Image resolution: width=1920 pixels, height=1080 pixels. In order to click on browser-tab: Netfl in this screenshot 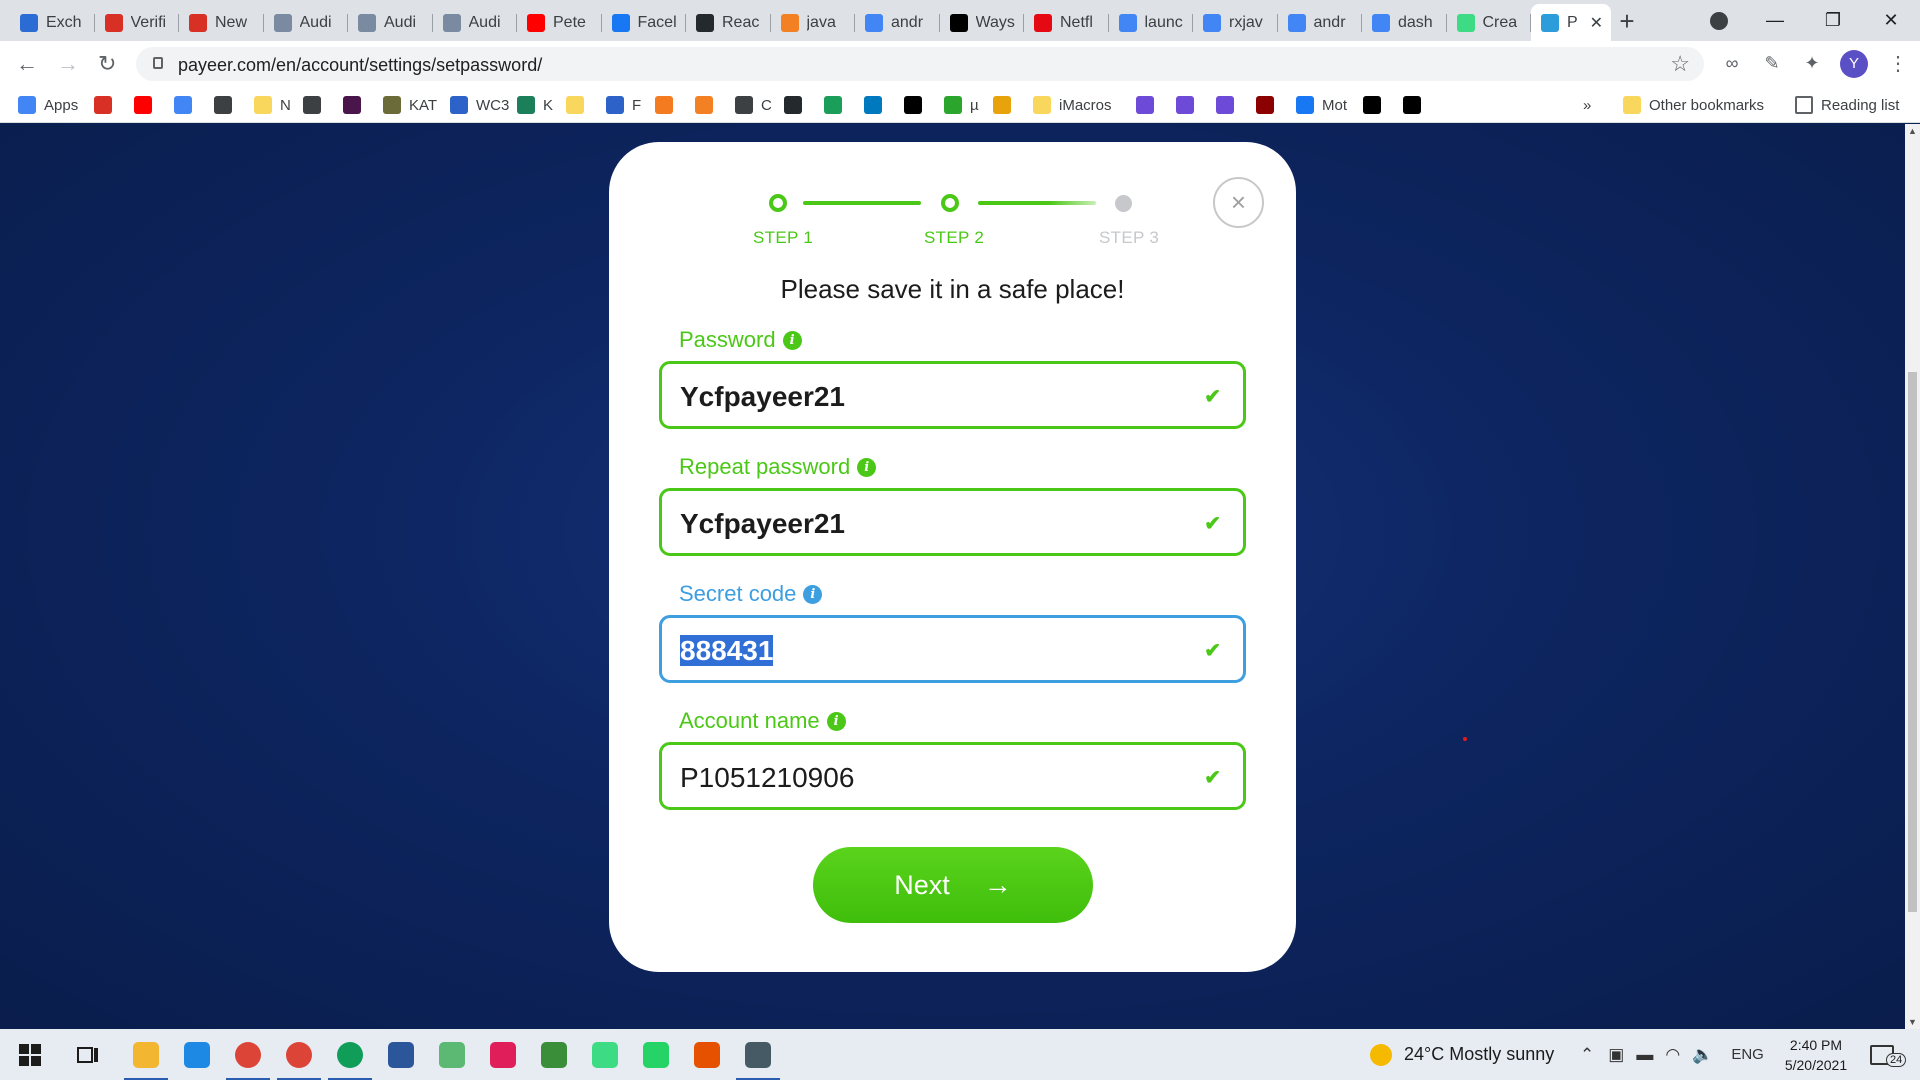, I will do `click(1066, 22)`.